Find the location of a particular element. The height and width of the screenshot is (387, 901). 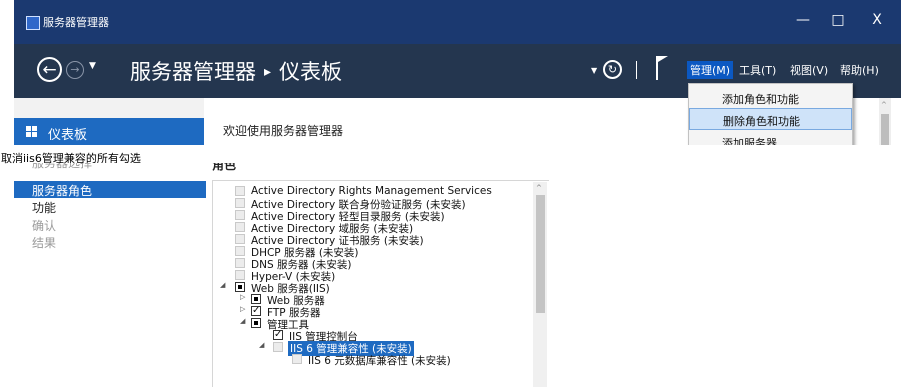

roles-heading: 角色 is located at coordinates (224, 167).